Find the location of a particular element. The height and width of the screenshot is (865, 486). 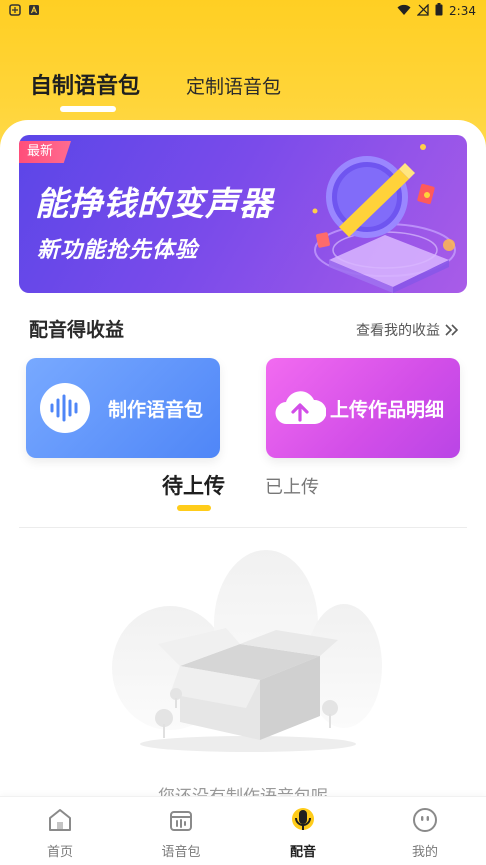

empty-box-illustration-icon is located at coordinates (247, 651).